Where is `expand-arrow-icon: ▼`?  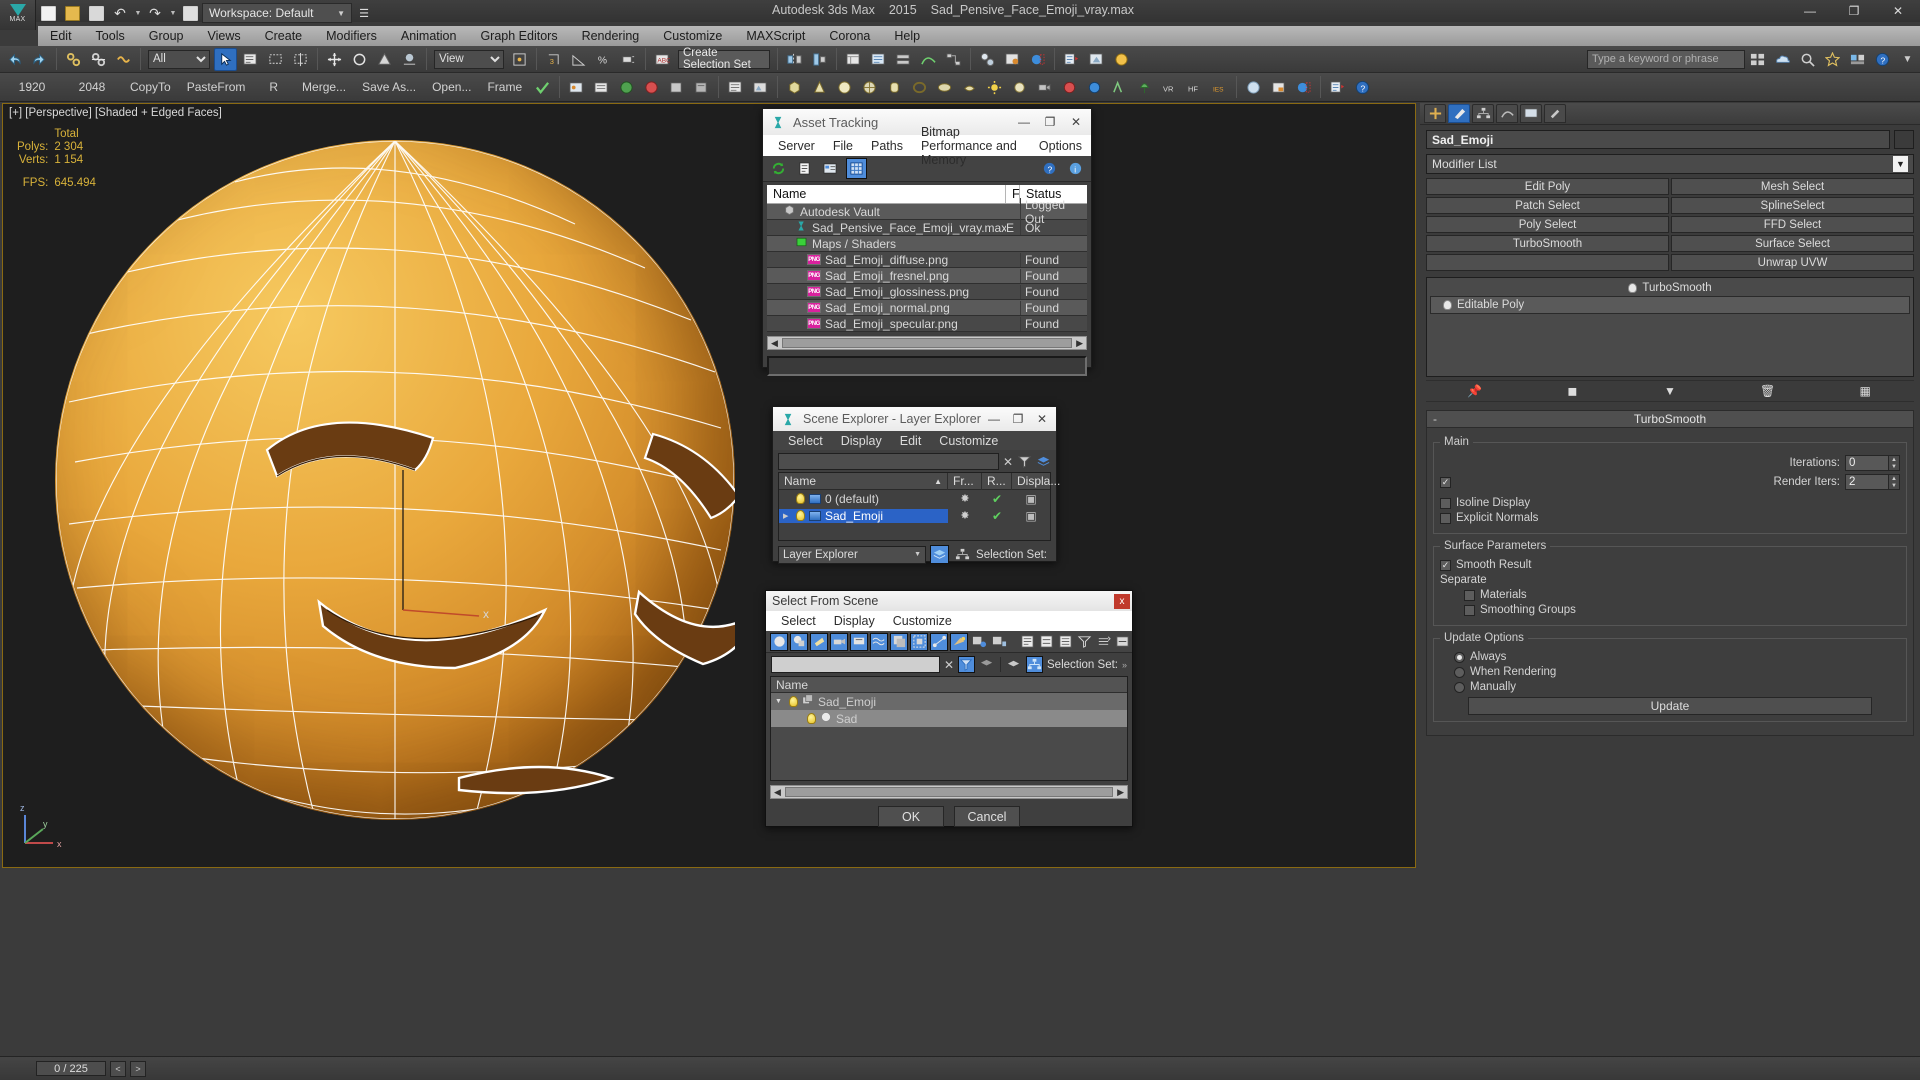 expand-arrow-icon: ▼ is located at coordinates (780, 701).